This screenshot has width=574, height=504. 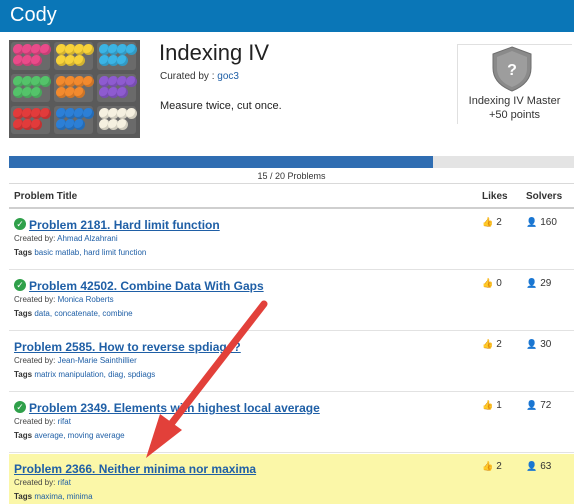 I want to click on tags-links: data, concatenate, combine, so click(x=83, y=313).